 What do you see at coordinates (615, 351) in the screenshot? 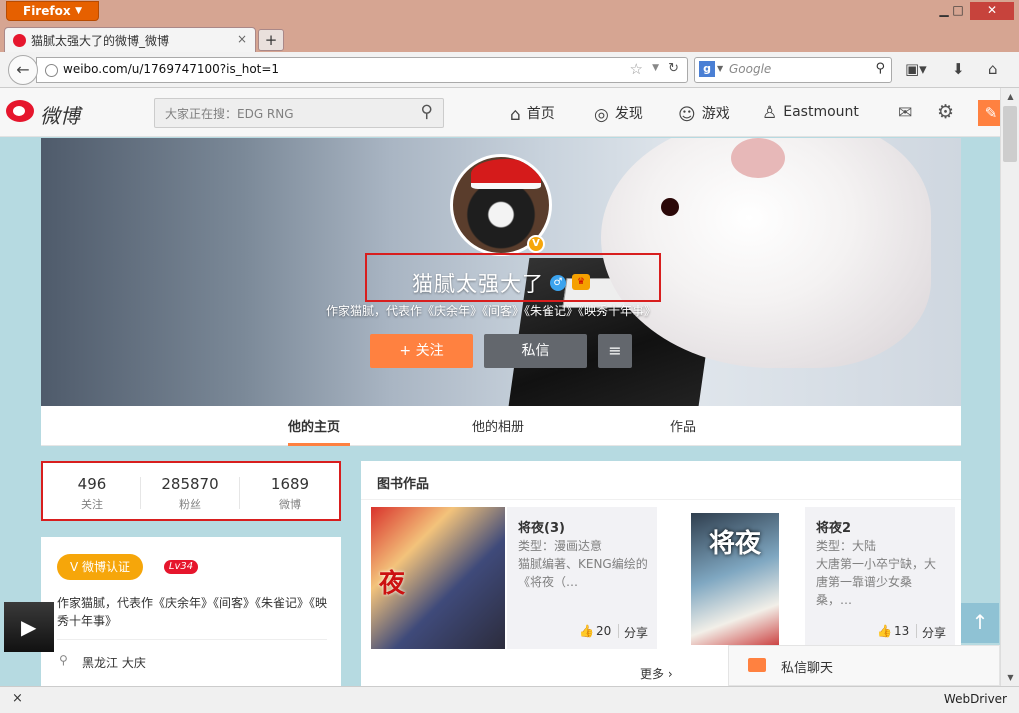
I see `more-menu-button: ≡` at bounding box center [615, 351].